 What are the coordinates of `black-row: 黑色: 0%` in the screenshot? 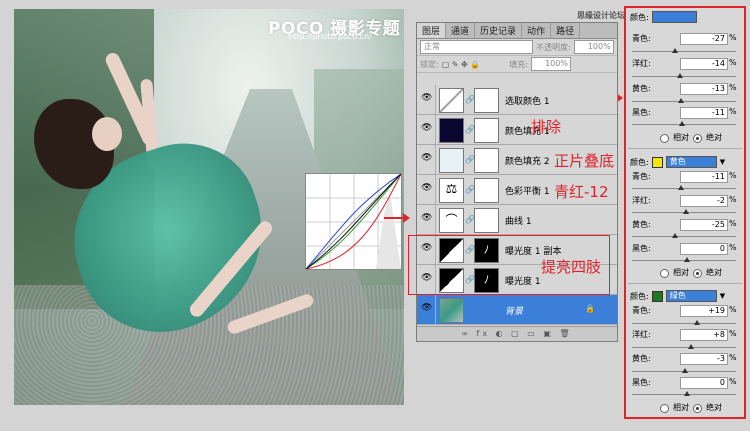 It's located at (685, 383).